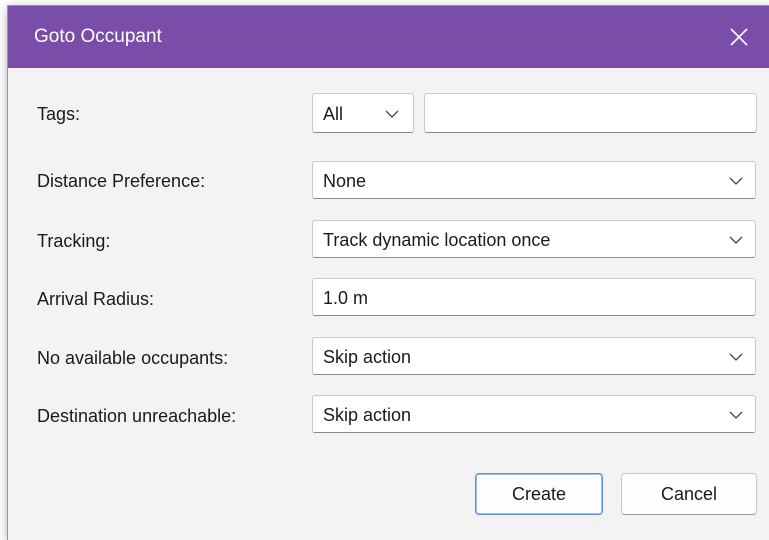 The height and width of the screenshot is (540, 769). I want to click on no-available-occupants-label: No available occupants:, so click(133, 358).